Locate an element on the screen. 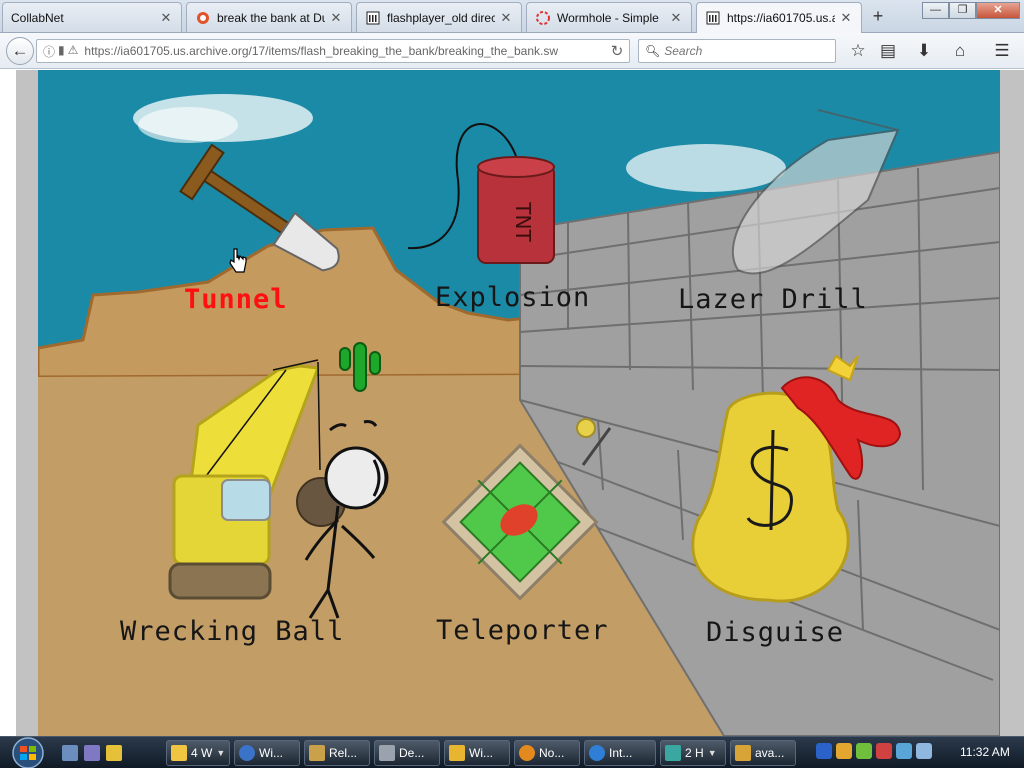 This screenshot has height=768, width=1024. wormhole-favicon-icon is located at coordinates (543, 18).